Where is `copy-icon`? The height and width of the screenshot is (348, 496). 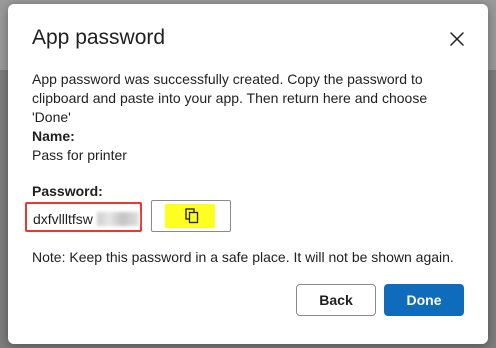
copy-icon is located at coordinates (192, 216).